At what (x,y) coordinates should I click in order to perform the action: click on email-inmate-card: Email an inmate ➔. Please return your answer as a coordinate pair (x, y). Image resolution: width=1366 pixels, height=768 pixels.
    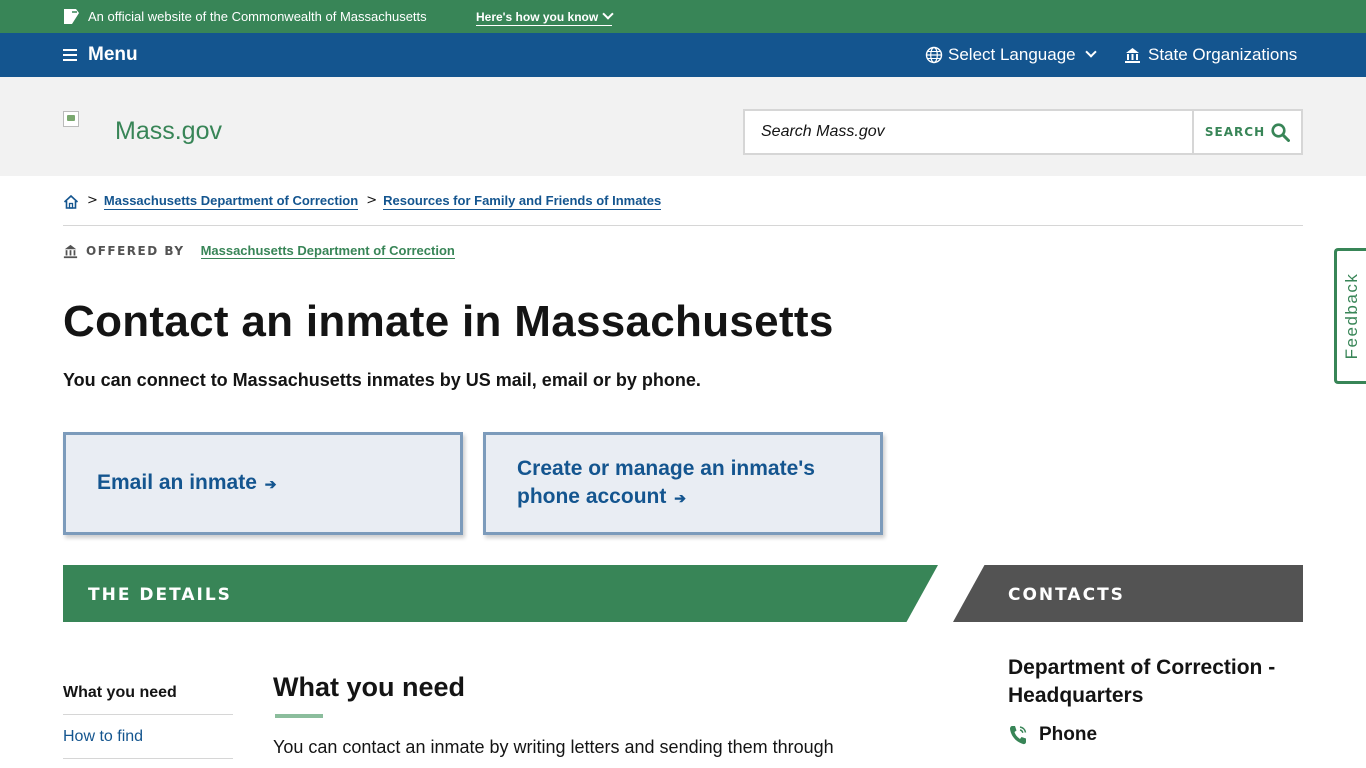
    Looking at the image, I should click on (263, 483).